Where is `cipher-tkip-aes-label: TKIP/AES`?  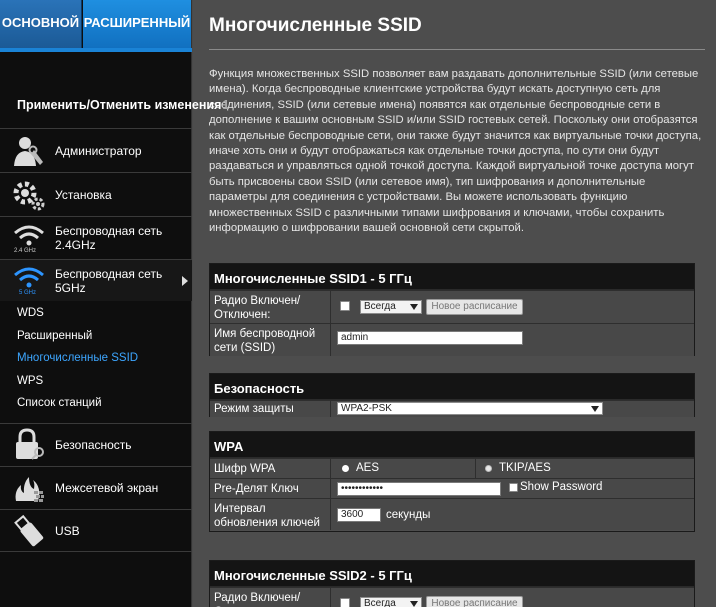
cipher-tkip-aes-label: TKIP/AES is located at coordinates (525, 468).